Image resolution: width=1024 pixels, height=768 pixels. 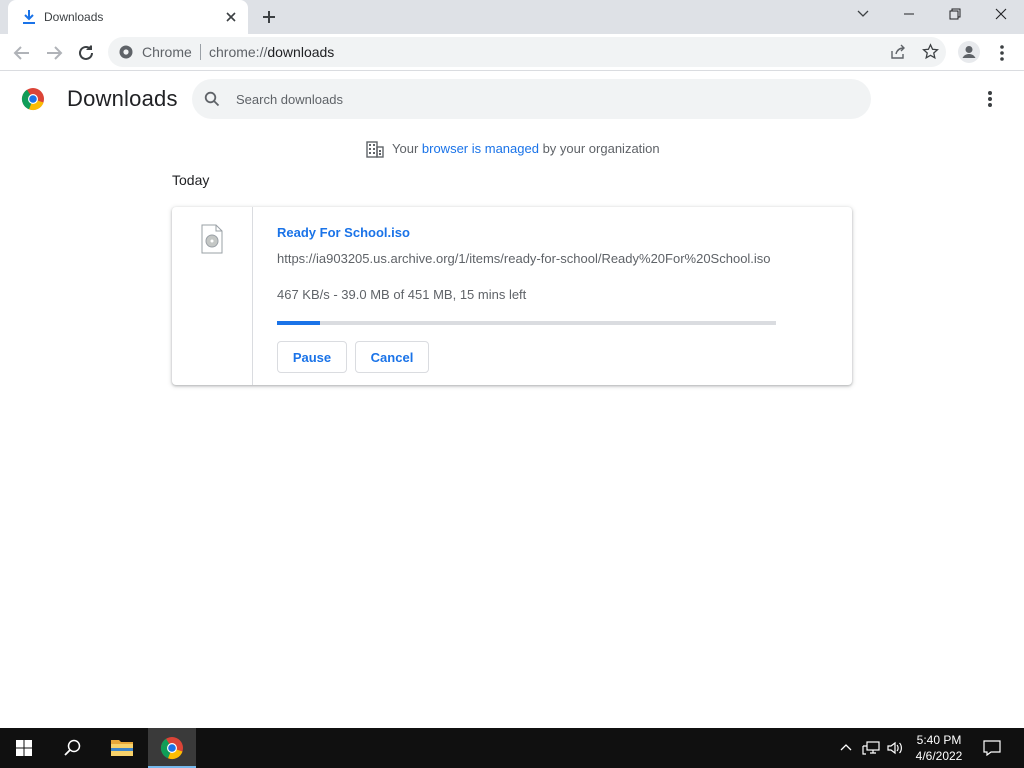 I want to click on profile-avatar-icon, so click(x=969, y=52).